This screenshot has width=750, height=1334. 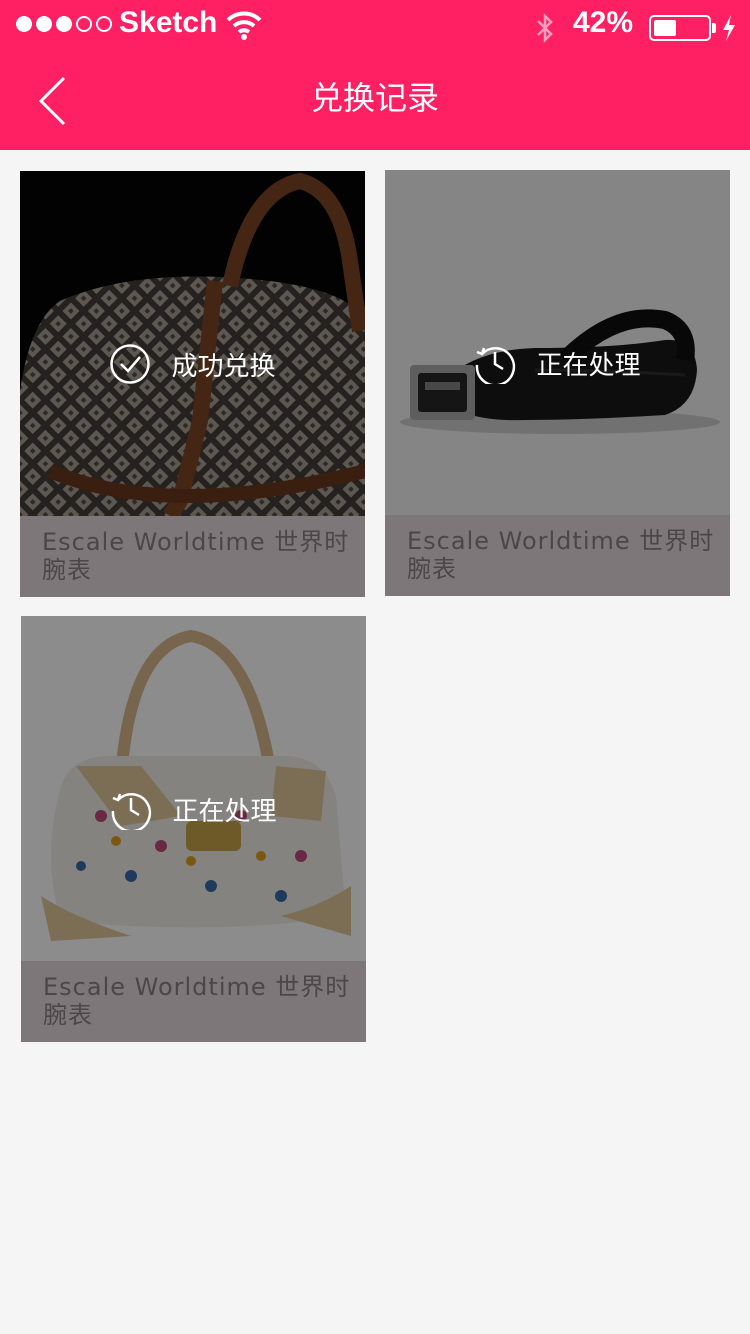 What do you see at coordinates (375, 75) in the screenshot?
I see `top-bar: Sketch 42% 兑换记录` at bounding box center [375, 75].